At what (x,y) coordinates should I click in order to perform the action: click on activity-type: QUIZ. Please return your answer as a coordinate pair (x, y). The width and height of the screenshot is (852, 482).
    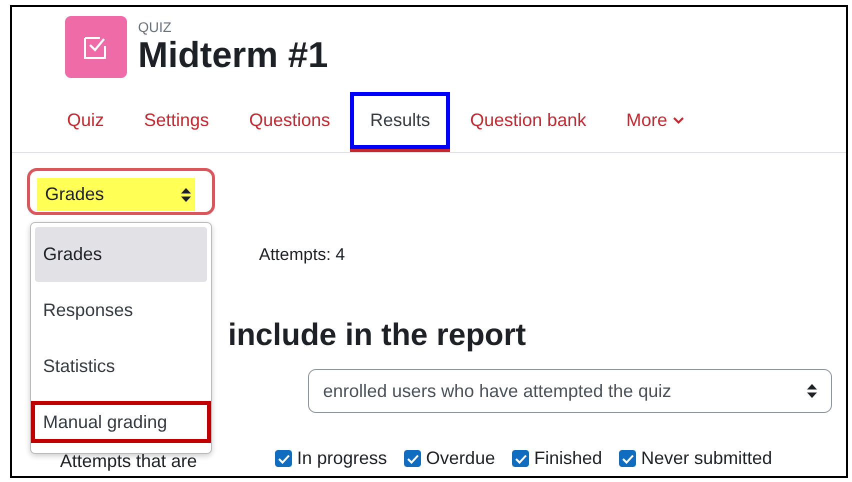
    Looking at the image, I should click on (155, 27).